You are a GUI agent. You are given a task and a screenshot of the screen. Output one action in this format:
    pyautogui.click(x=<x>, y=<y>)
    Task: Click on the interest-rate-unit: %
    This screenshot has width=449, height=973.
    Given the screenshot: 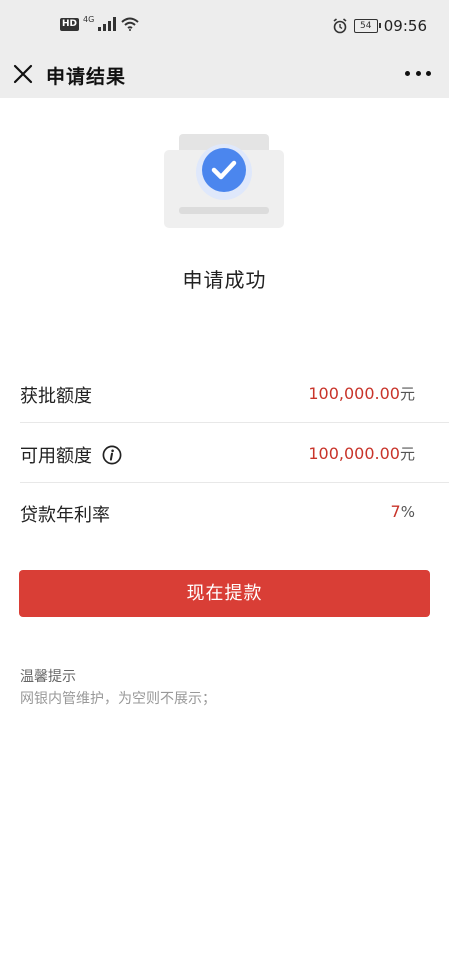 What is the action you would take?
    pyautogui.click(x=407, y=512)
    